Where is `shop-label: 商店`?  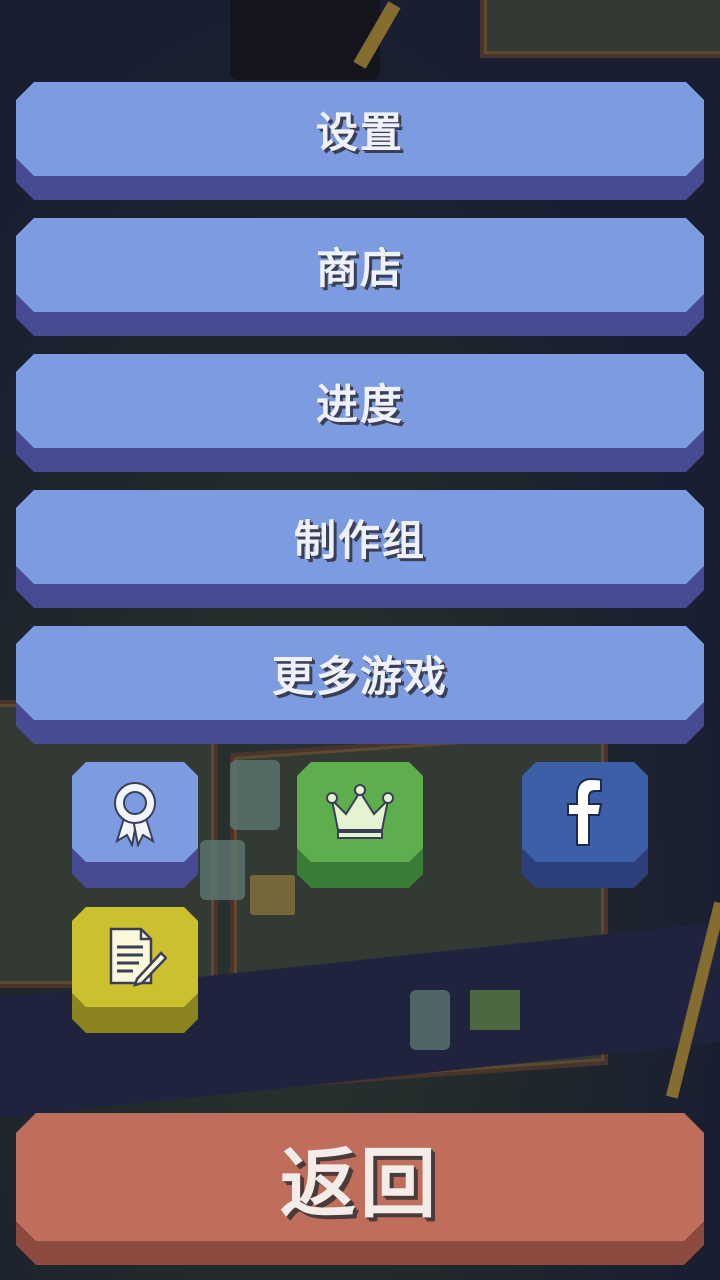 shop-label: 商店 is located at coordinates (359, 268).